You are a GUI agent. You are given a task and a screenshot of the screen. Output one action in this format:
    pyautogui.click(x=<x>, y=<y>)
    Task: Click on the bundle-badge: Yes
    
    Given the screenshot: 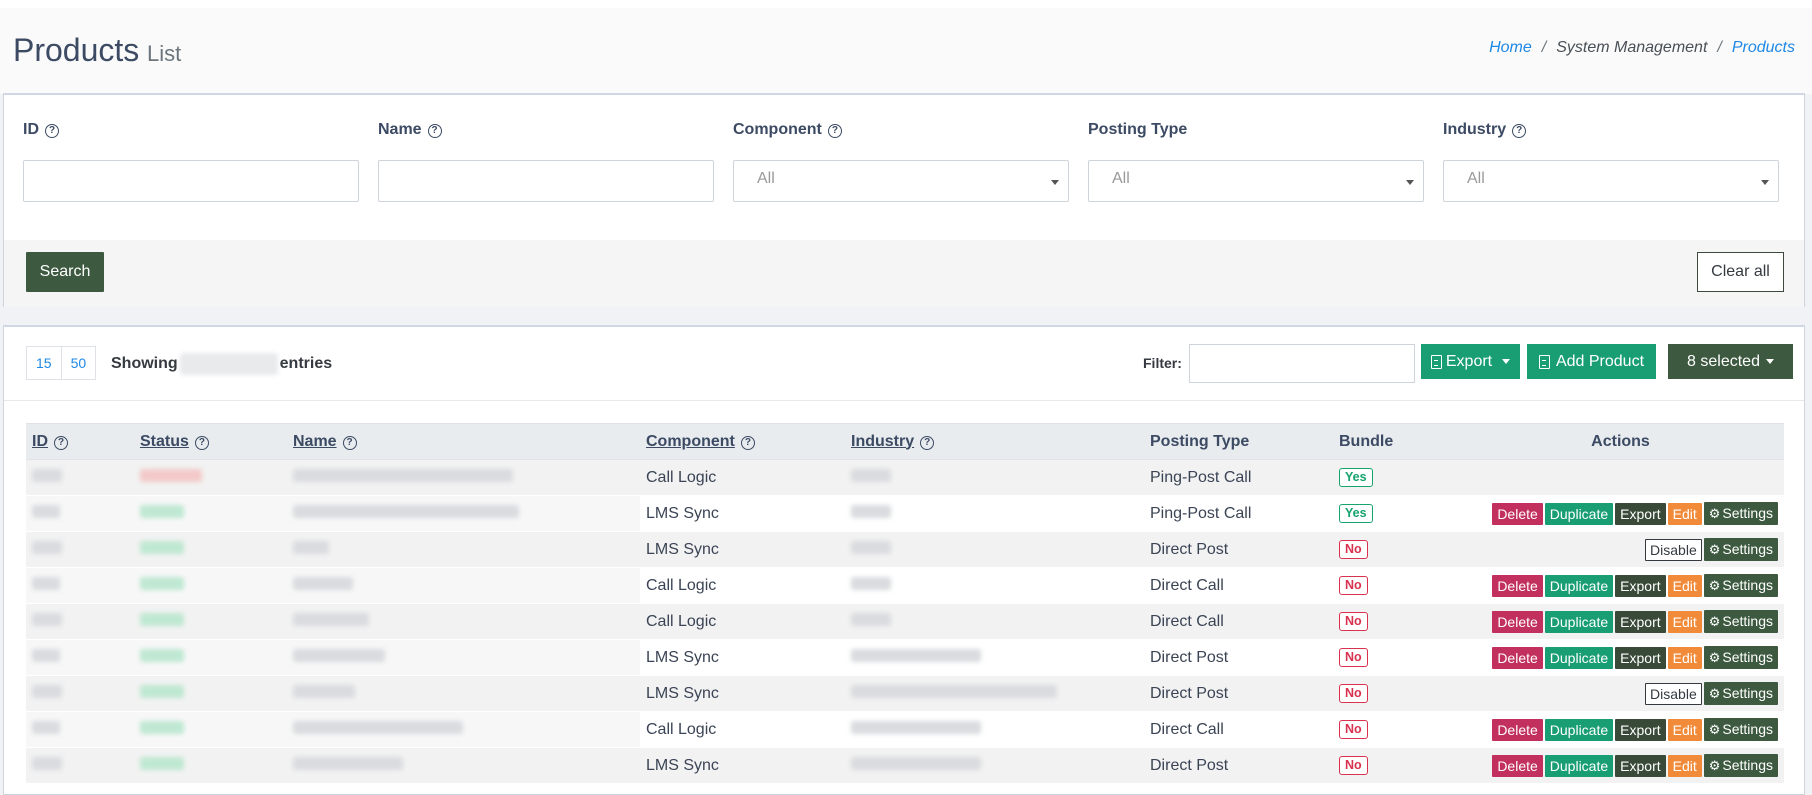 What is the action you would take?
    pyautogui.click(x=1356, y=477)
    